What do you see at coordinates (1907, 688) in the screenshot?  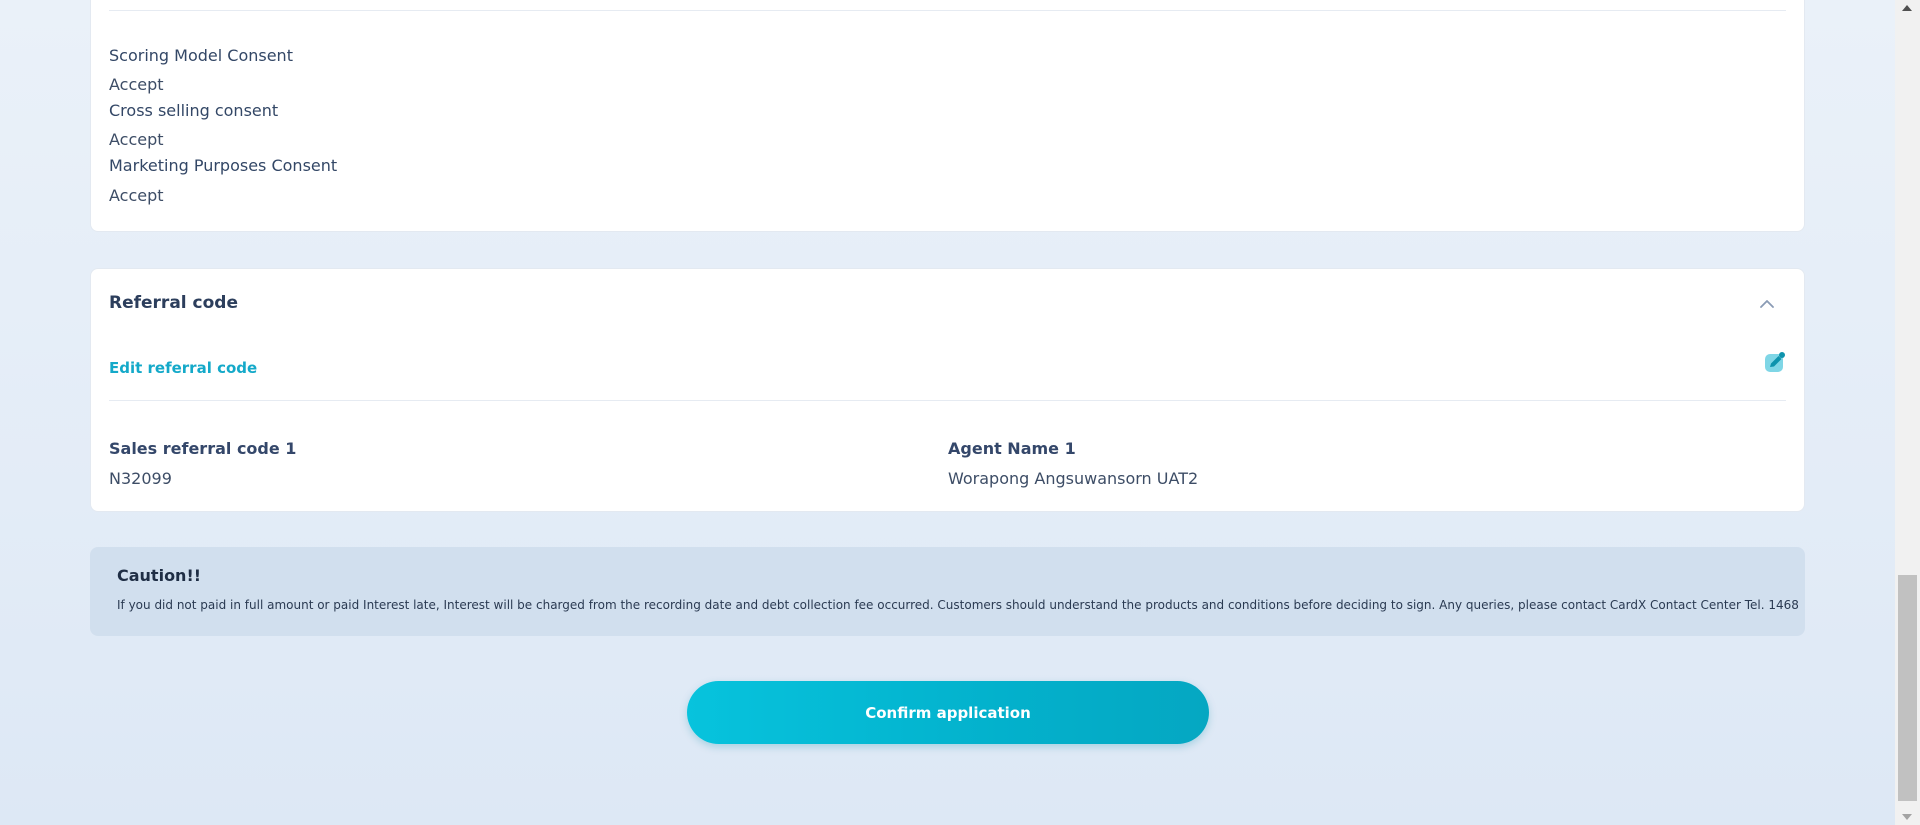 I see `scrollbar-thumb` at bounding box center [1907, 688].